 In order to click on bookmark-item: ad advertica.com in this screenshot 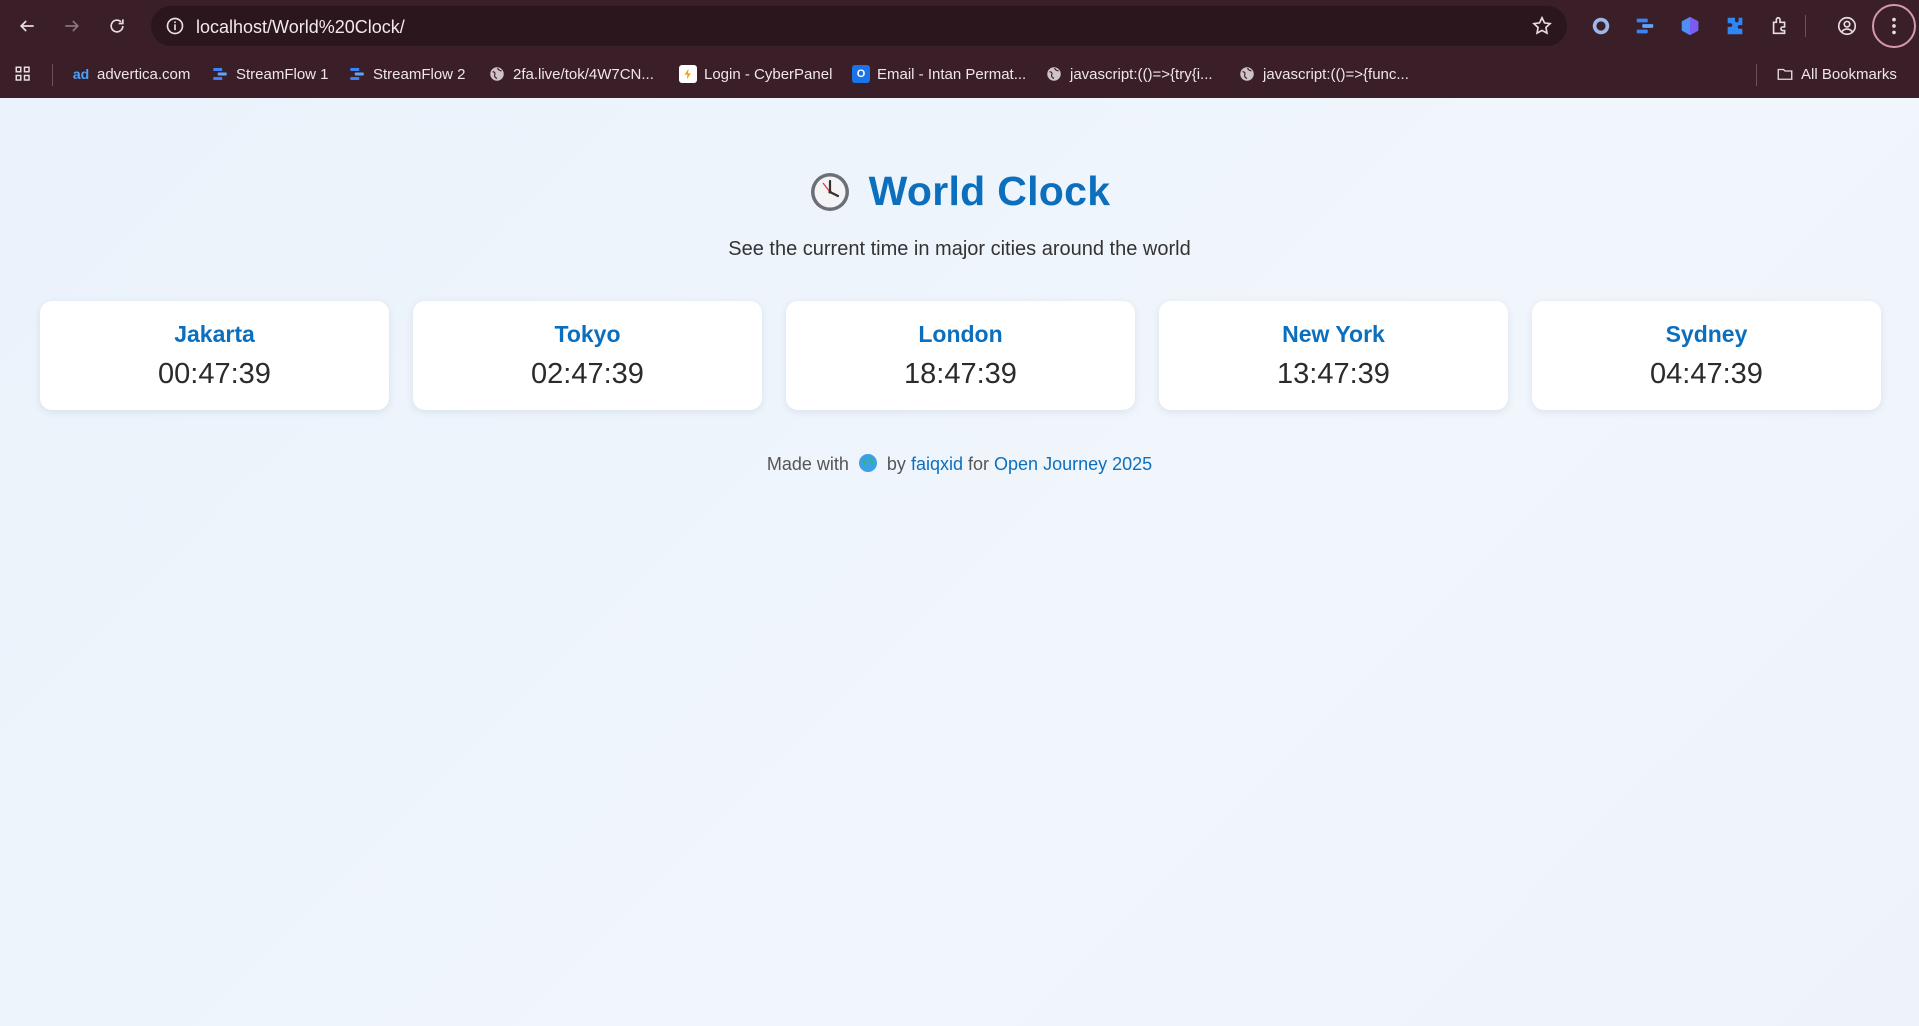, I will do `click(131, 74)`.